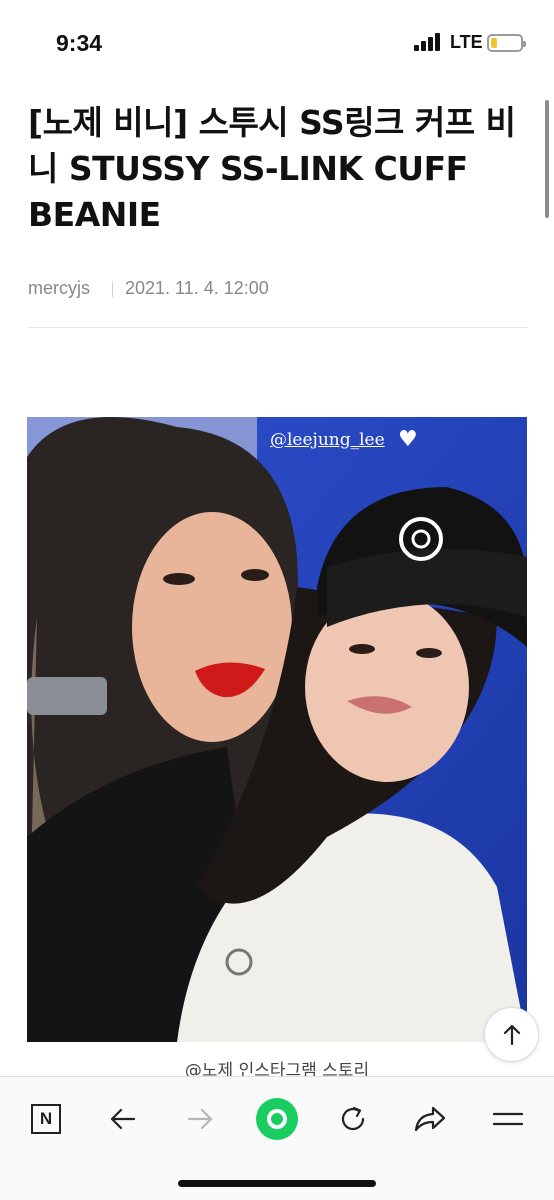  What do you see at coordinates (112, 288) in the screenshot?
I see `meta-separator` at bounding box center [112, 288].